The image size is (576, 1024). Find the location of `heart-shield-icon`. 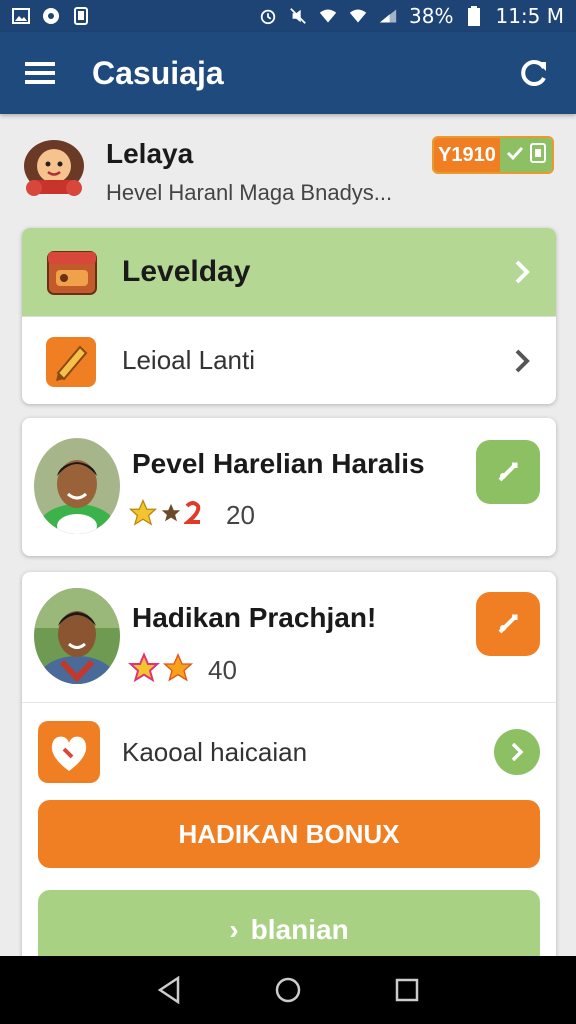

heart-shield-icon is located at coordinates (69, 752).